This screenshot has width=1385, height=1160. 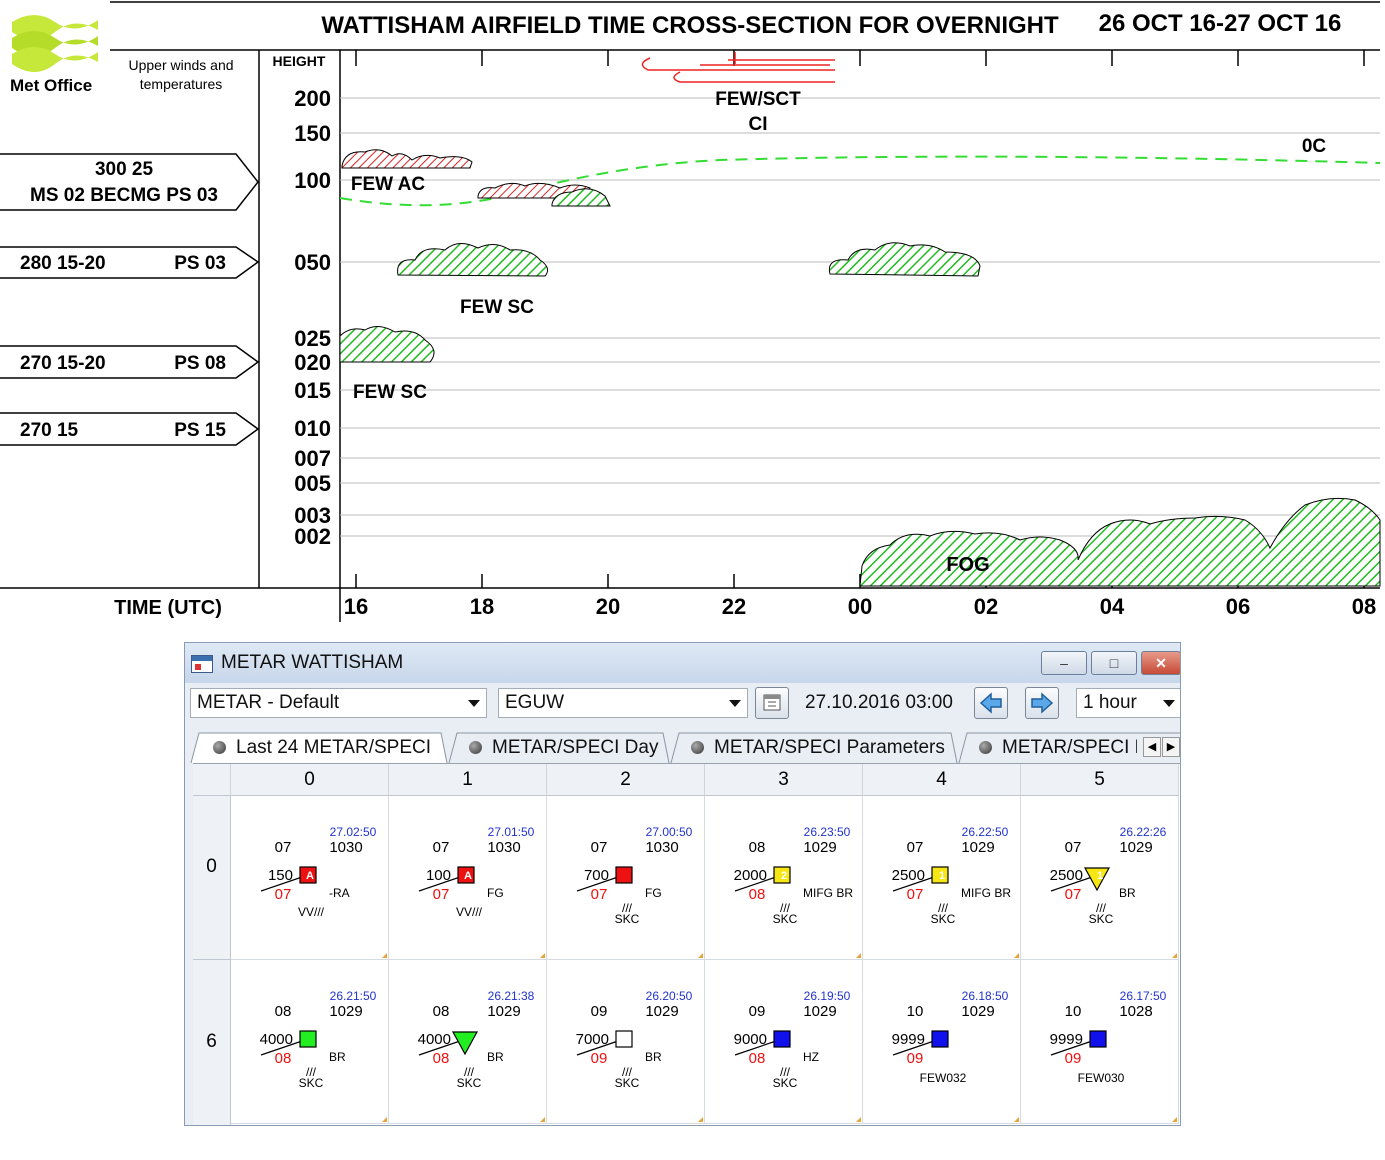 What do you see at coordinates (1058, 748) in the screenshot?
I see `tab-overflow: METAR/SPECI R` at bounding box center [1058, 748].